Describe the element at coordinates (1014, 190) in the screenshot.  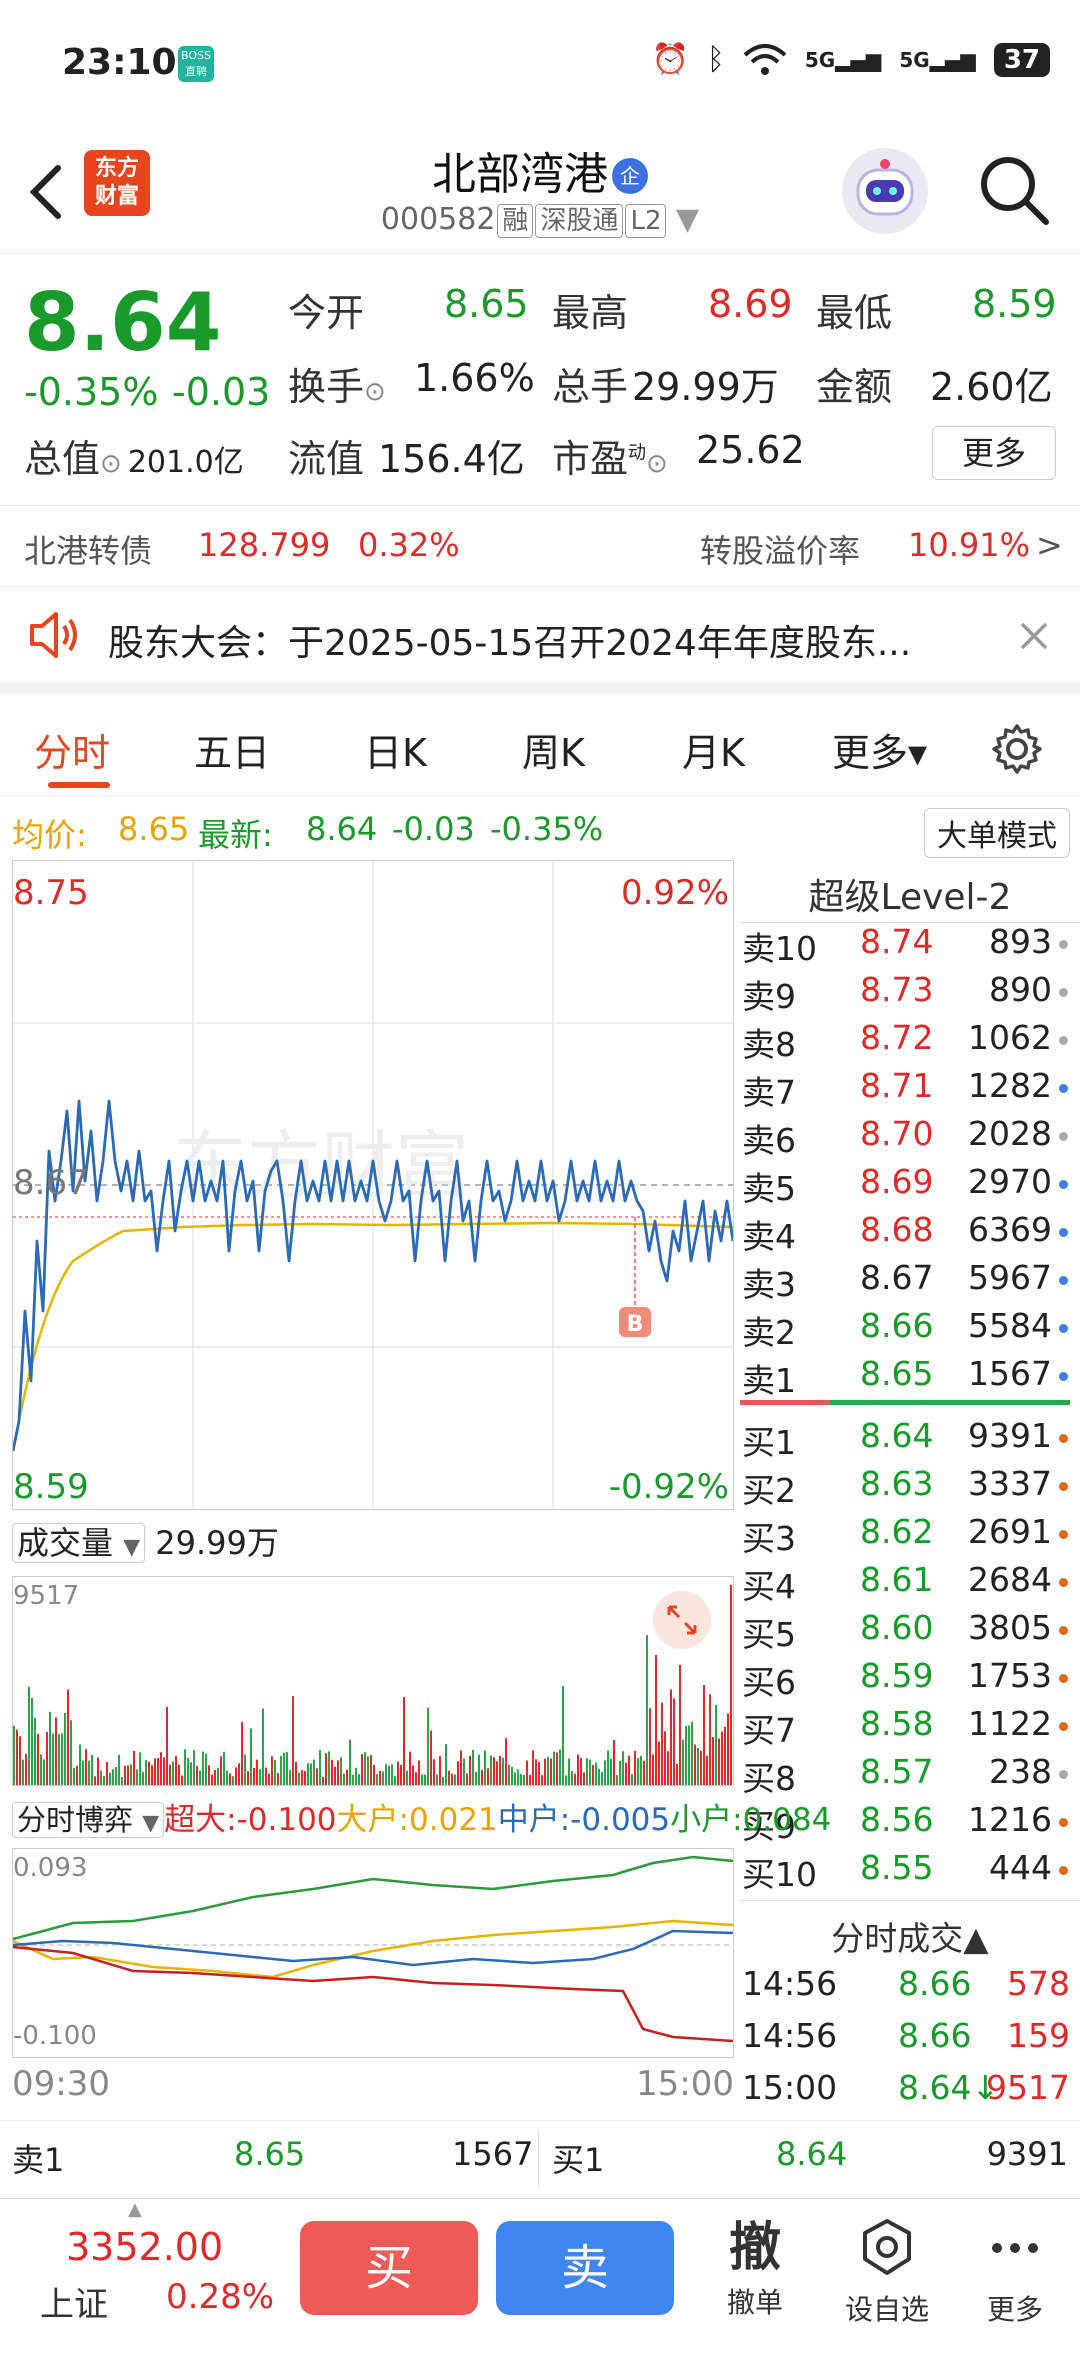
I see `search-icon` at that location.